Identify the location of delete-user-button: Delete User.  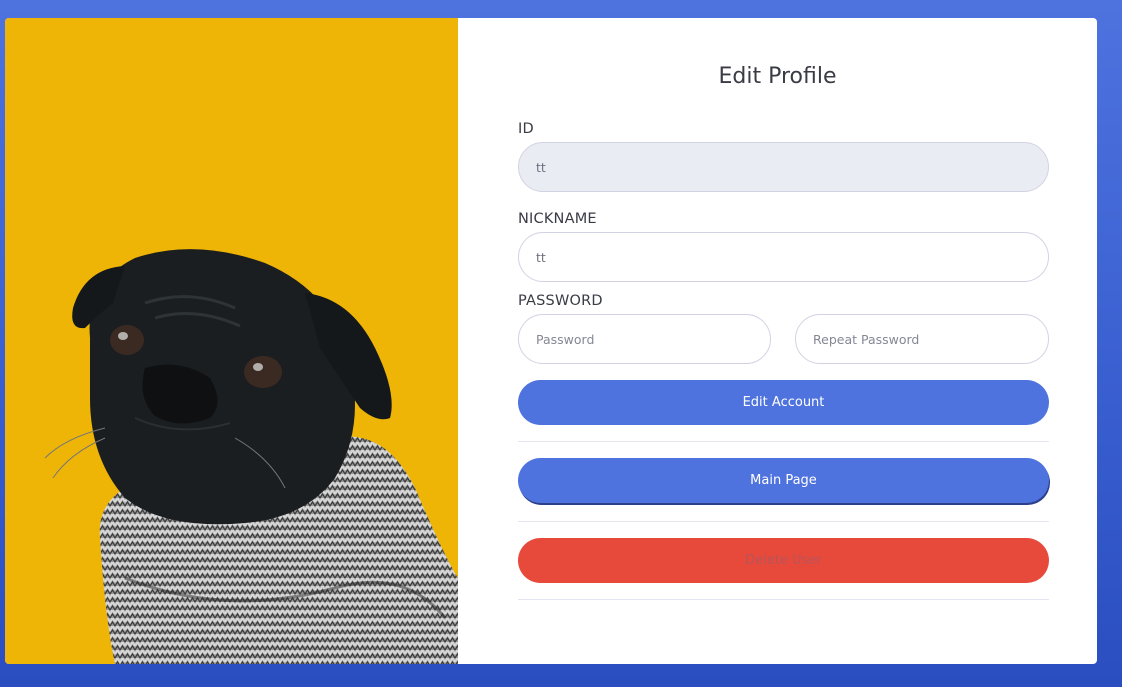
(783, 560).